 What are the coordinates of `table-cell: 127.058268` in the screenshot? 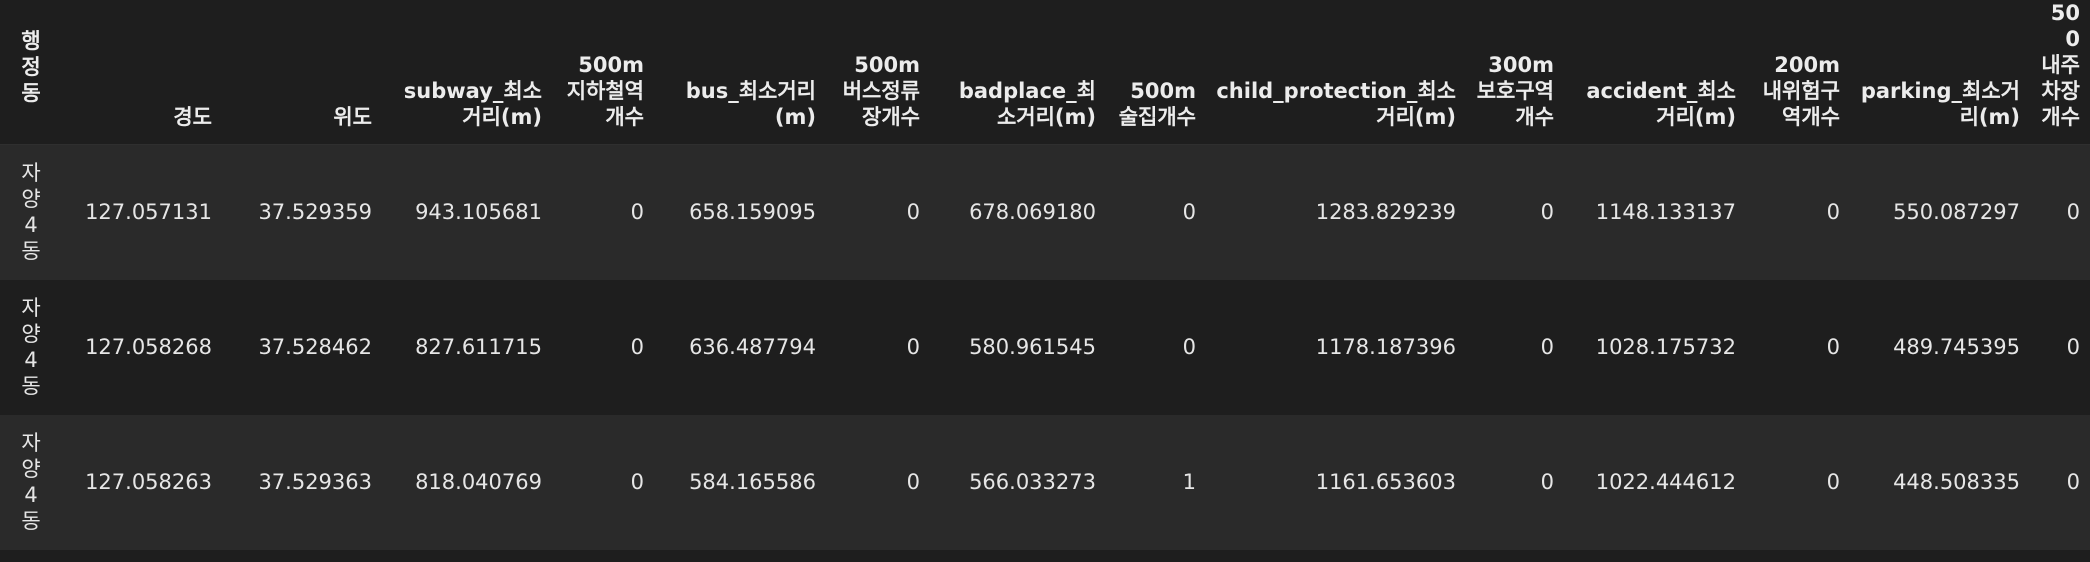 It's located at (148, 347).